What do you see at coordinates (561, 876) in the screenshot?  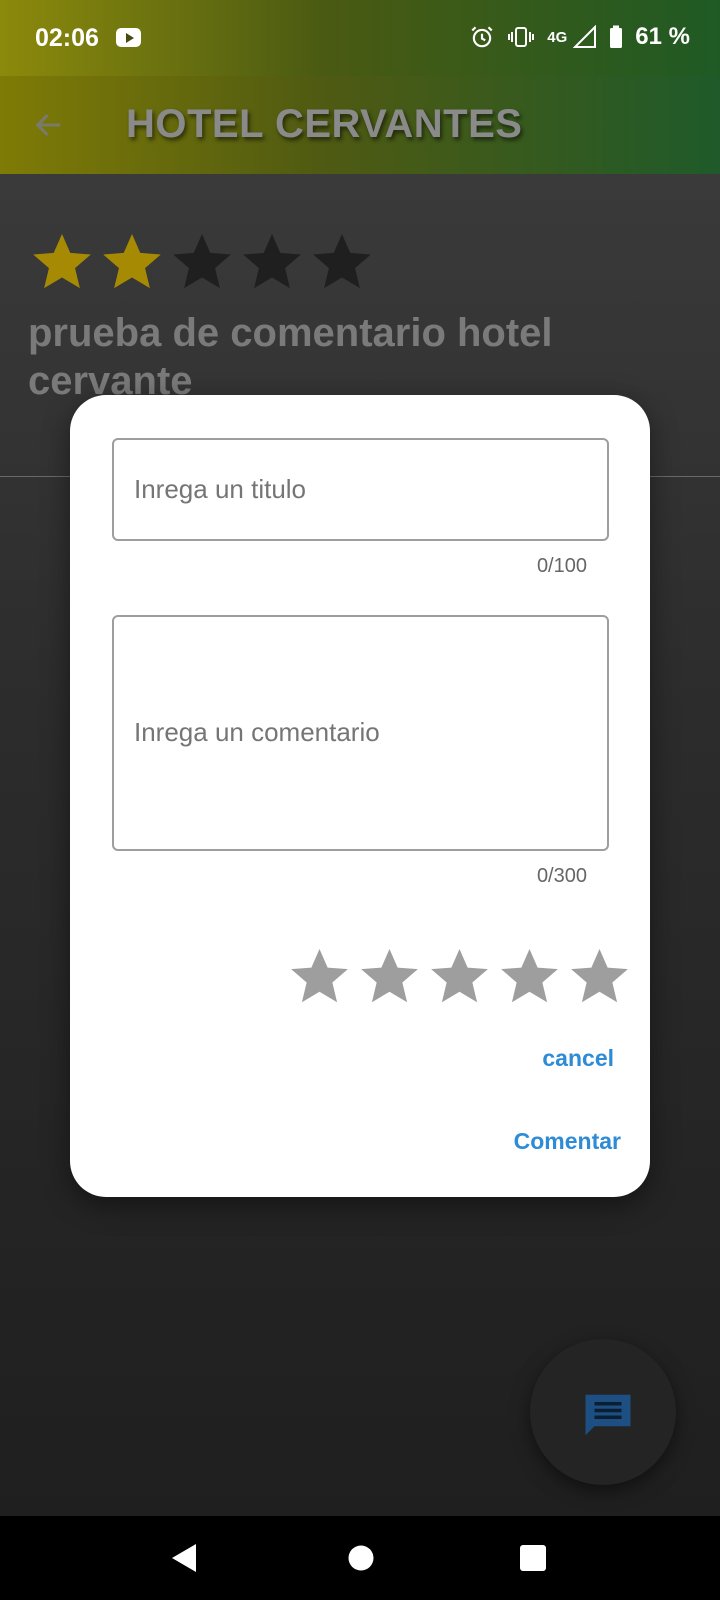 I see `comment-char-counter: 0/300` at bounding box center [561, 876].